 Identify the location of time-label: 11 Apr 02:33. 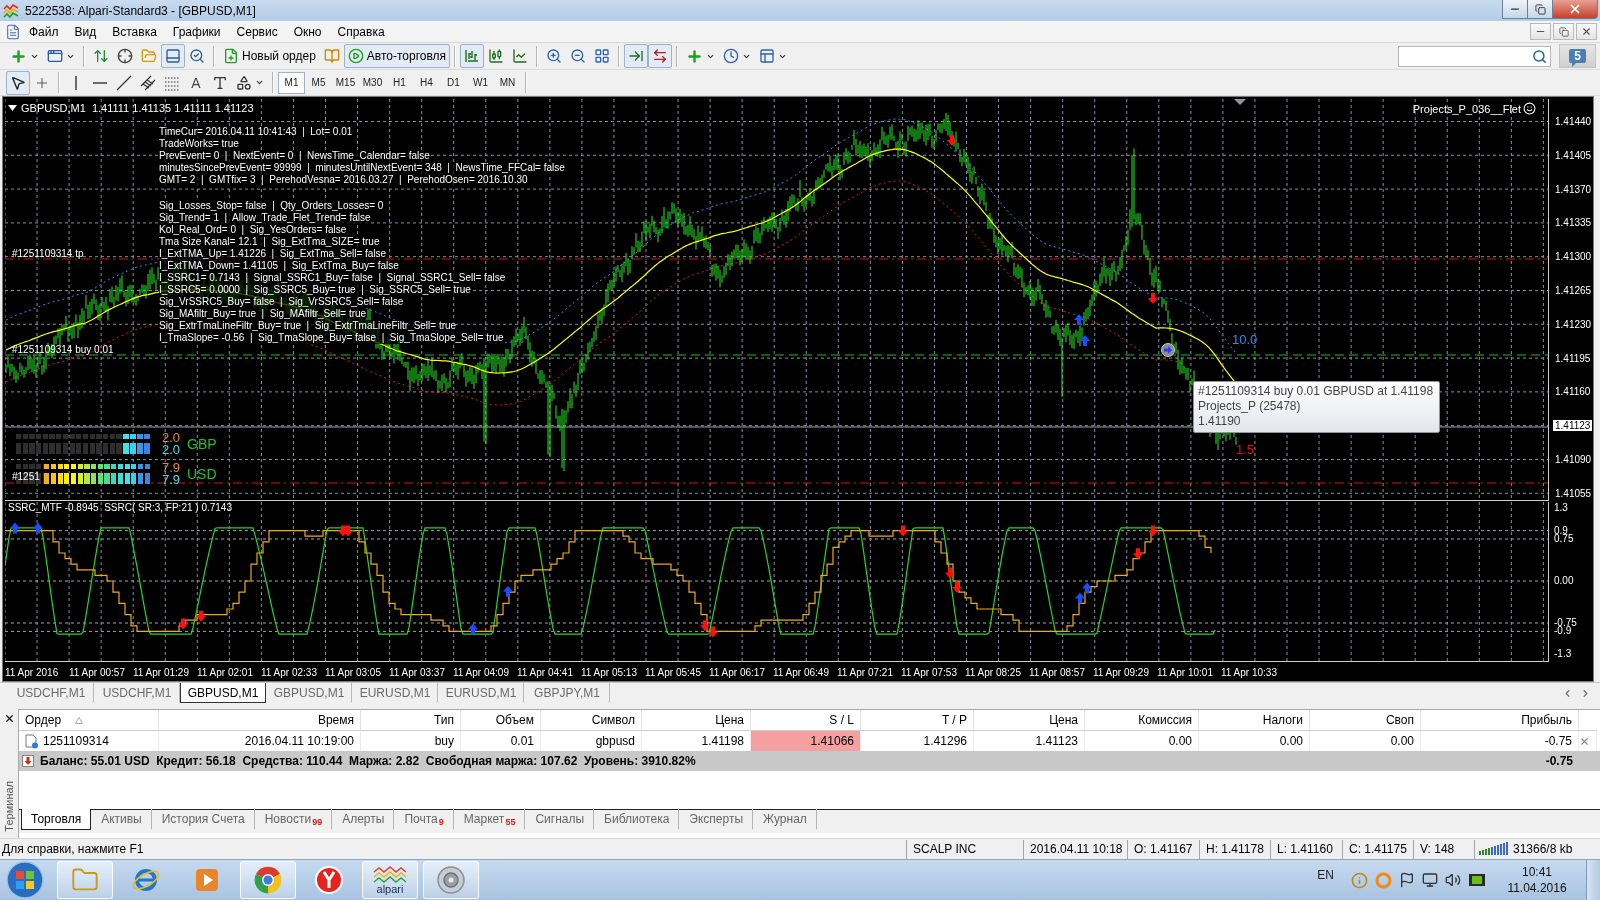
(289, 672).